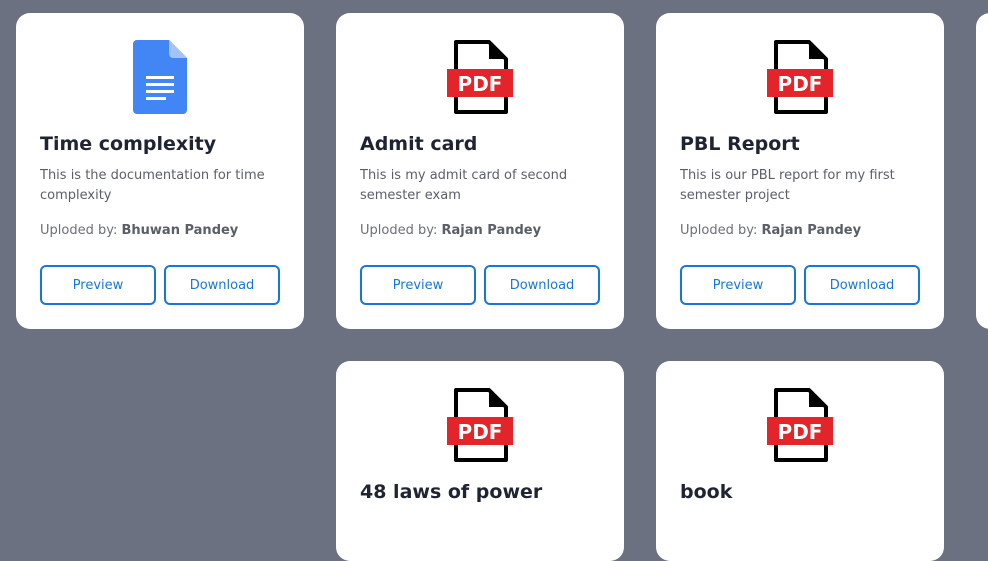 This screenshot has height=561, width=988. What do you see at coordinates (180, 230) in the screenshot?
I see `uploader-name: Bhuwan Pandey` at bounding box center [180, 230].